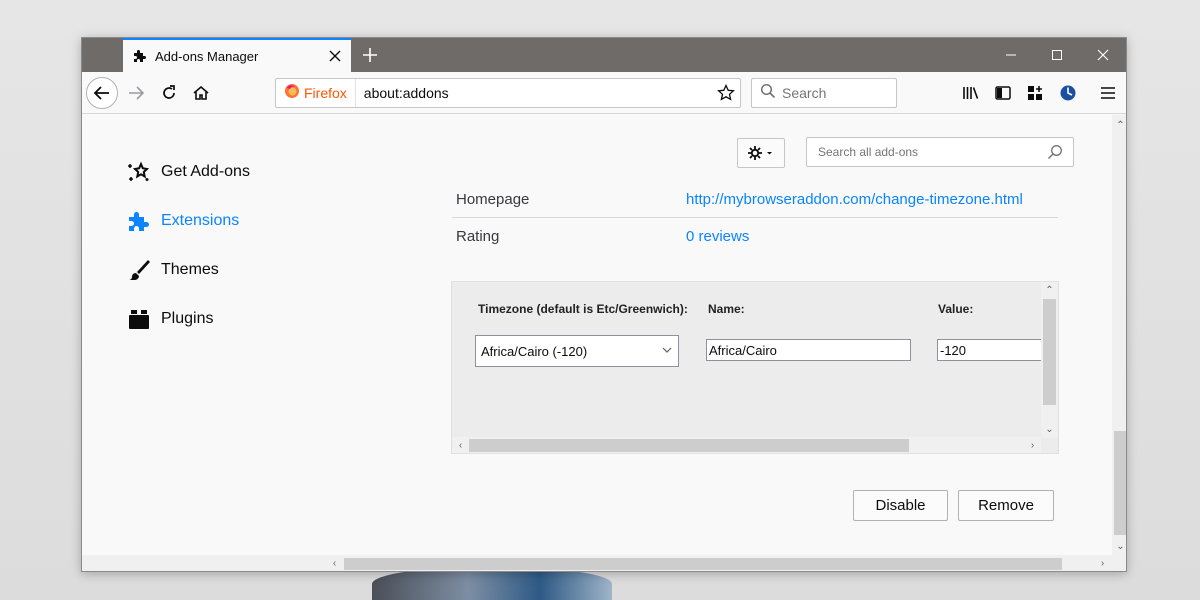 The width and height of the screenshot is (1200, 600). I want to click on addon-search-input, so click(932, 152).